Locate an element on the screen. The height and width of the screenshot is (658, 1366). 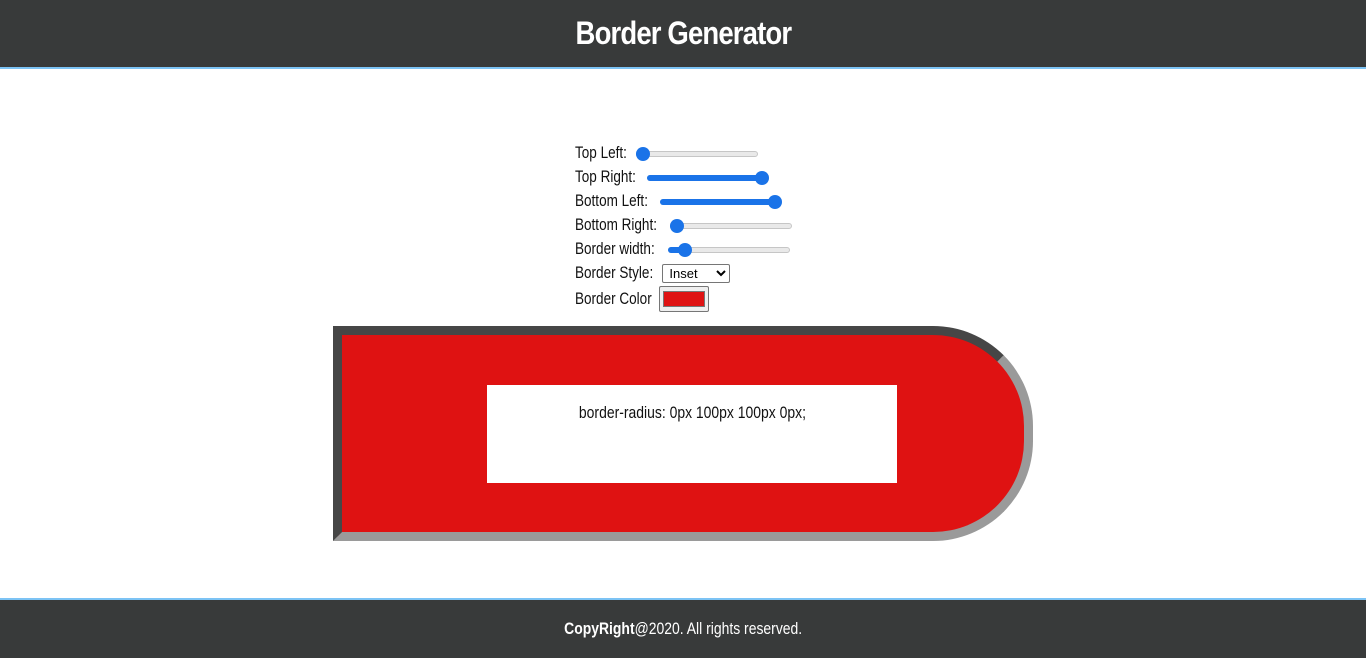
bottom-right-label: Bottom Right: is located at coordinates (616, 224).